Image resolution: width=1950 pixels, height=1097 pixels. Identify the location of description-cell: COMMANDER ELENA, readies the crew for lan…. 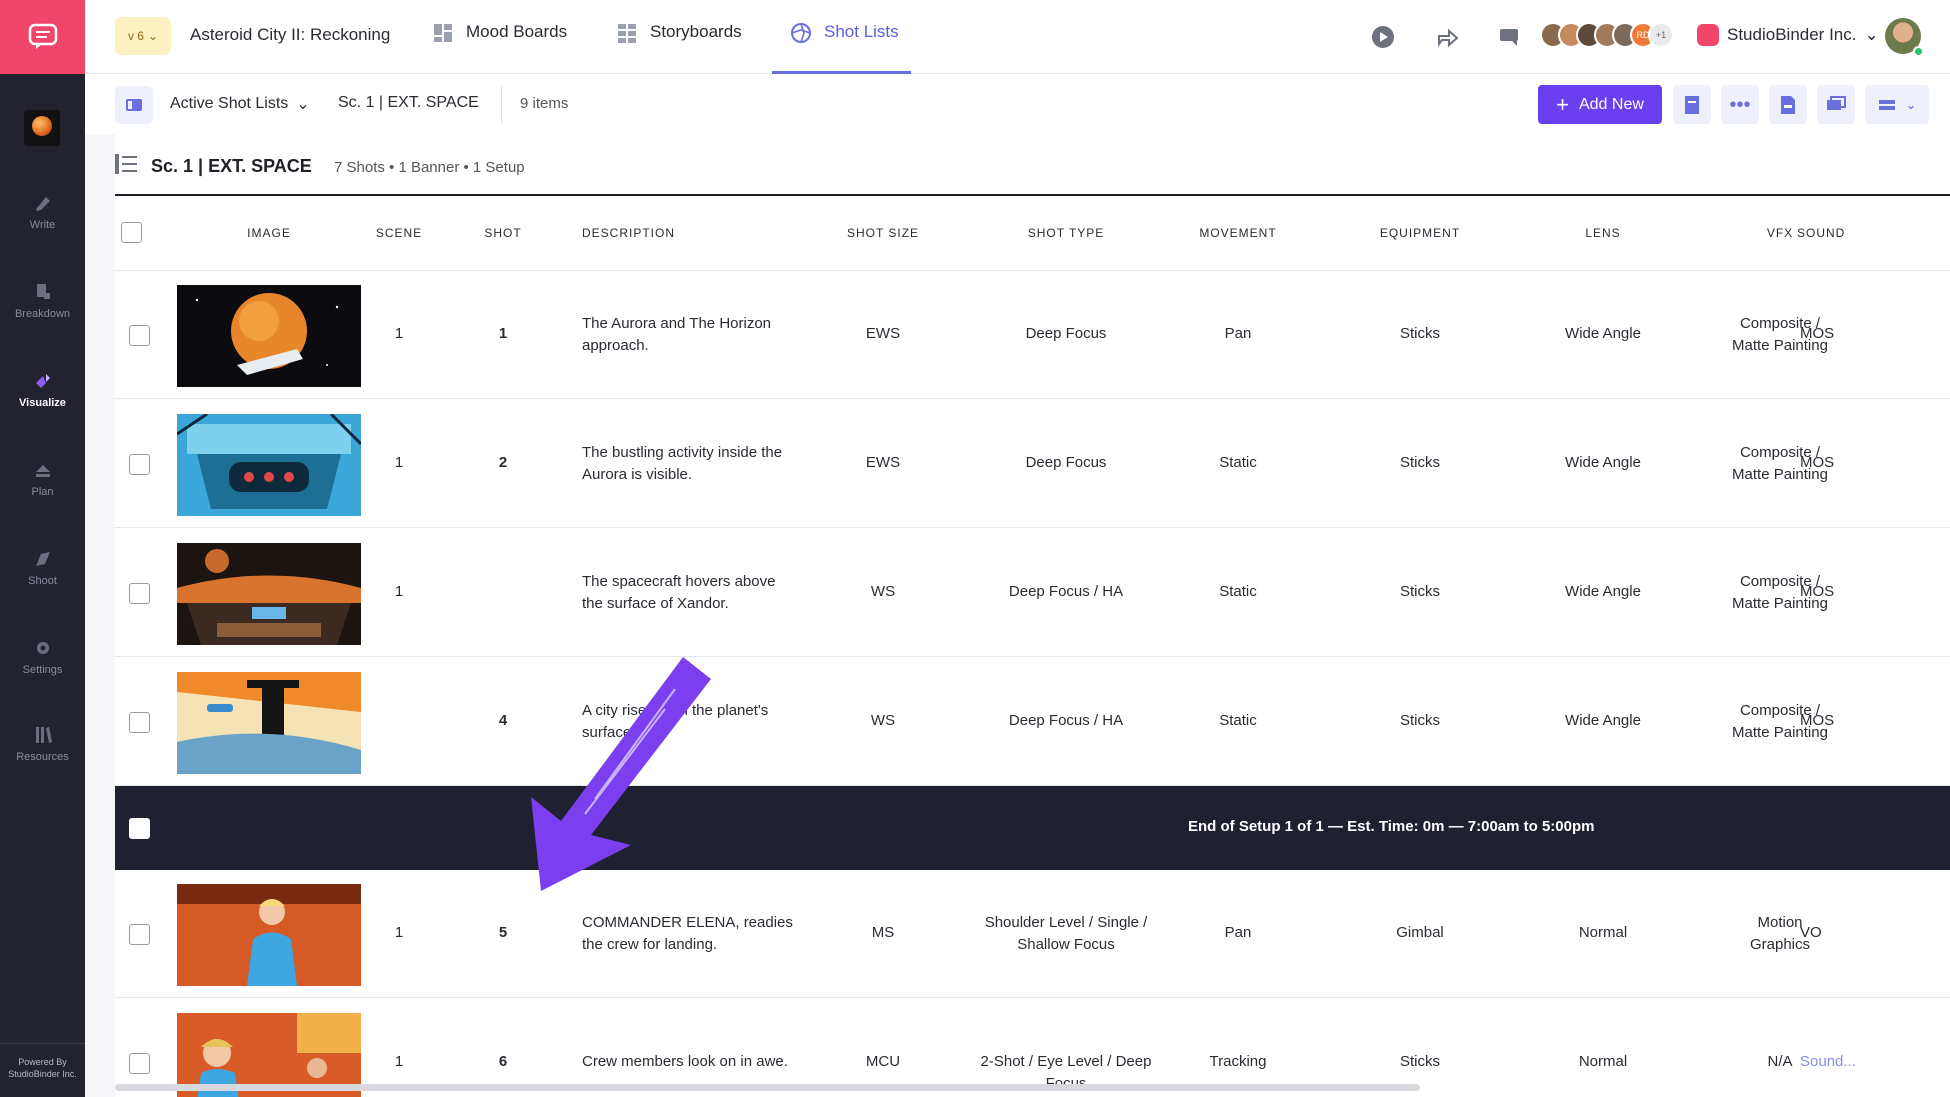
(687, 934).